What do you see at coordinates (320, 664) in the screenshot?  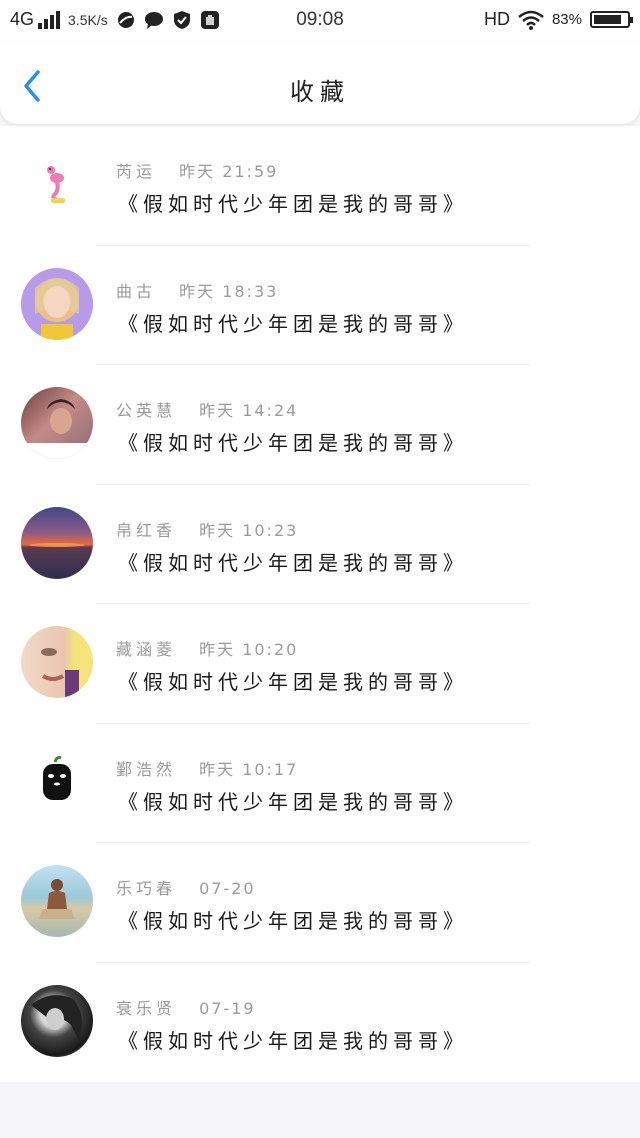 I see `list-item: 藏涵菱 昨天 10:20 《假如时代少年团是我的哥哥》` at bounding box center [320, 664].